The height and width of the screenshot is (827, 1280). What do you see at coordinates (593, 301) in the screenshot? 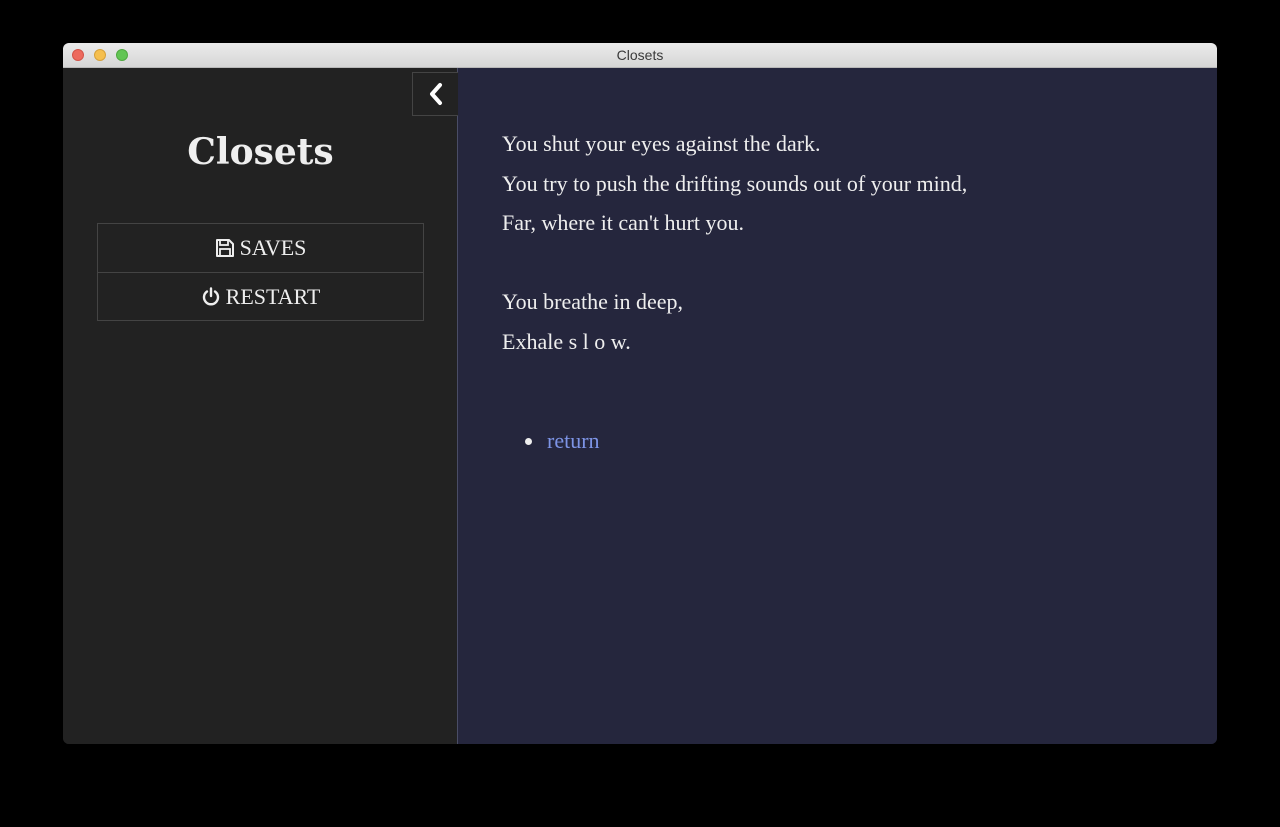
I see `passage-line: You breathe in deep,` at bounding box center [593, 301].